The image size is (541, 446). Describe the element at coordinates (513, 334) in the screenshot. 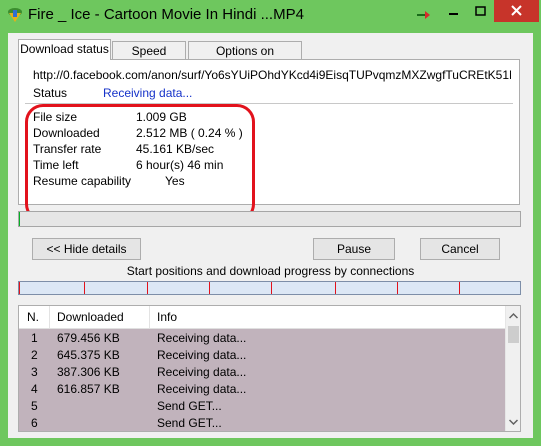

I see `scrollbar-thumb` at that location.